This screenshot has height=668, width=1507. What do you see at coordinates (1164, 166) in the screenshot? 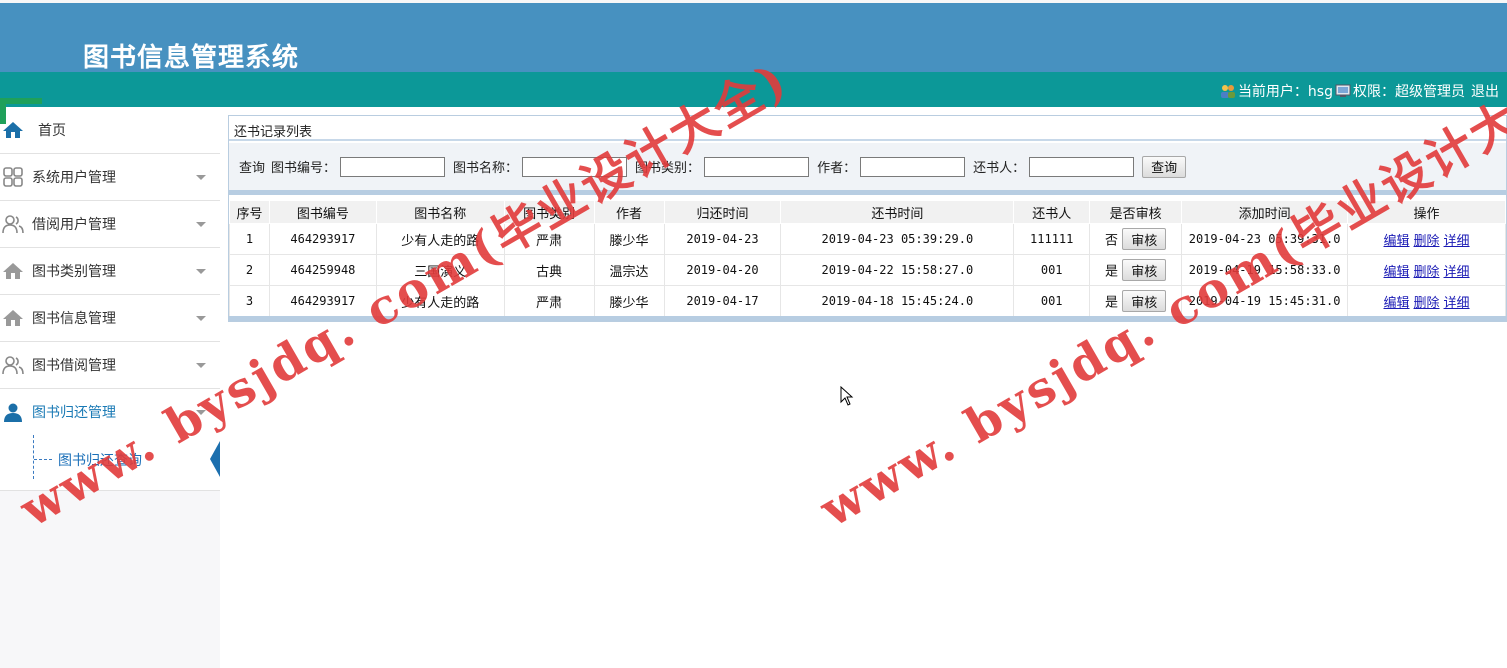
I see `search-button: 查询` at bounding box center [1164, 166].